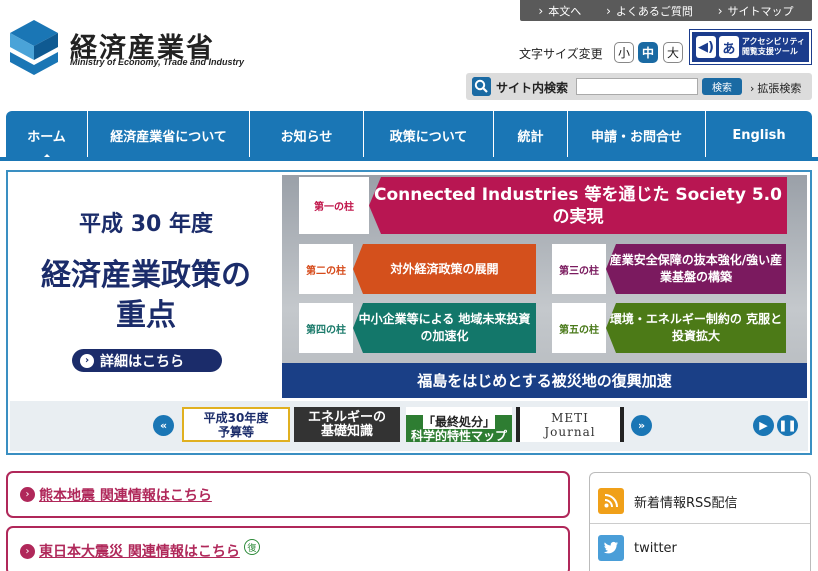 The height and width of the screenshot is (571, 818). Describe the element at coordinates (579, 328) in the screenshot. I see `pillar-5-tag: 第五の柱` at that location.